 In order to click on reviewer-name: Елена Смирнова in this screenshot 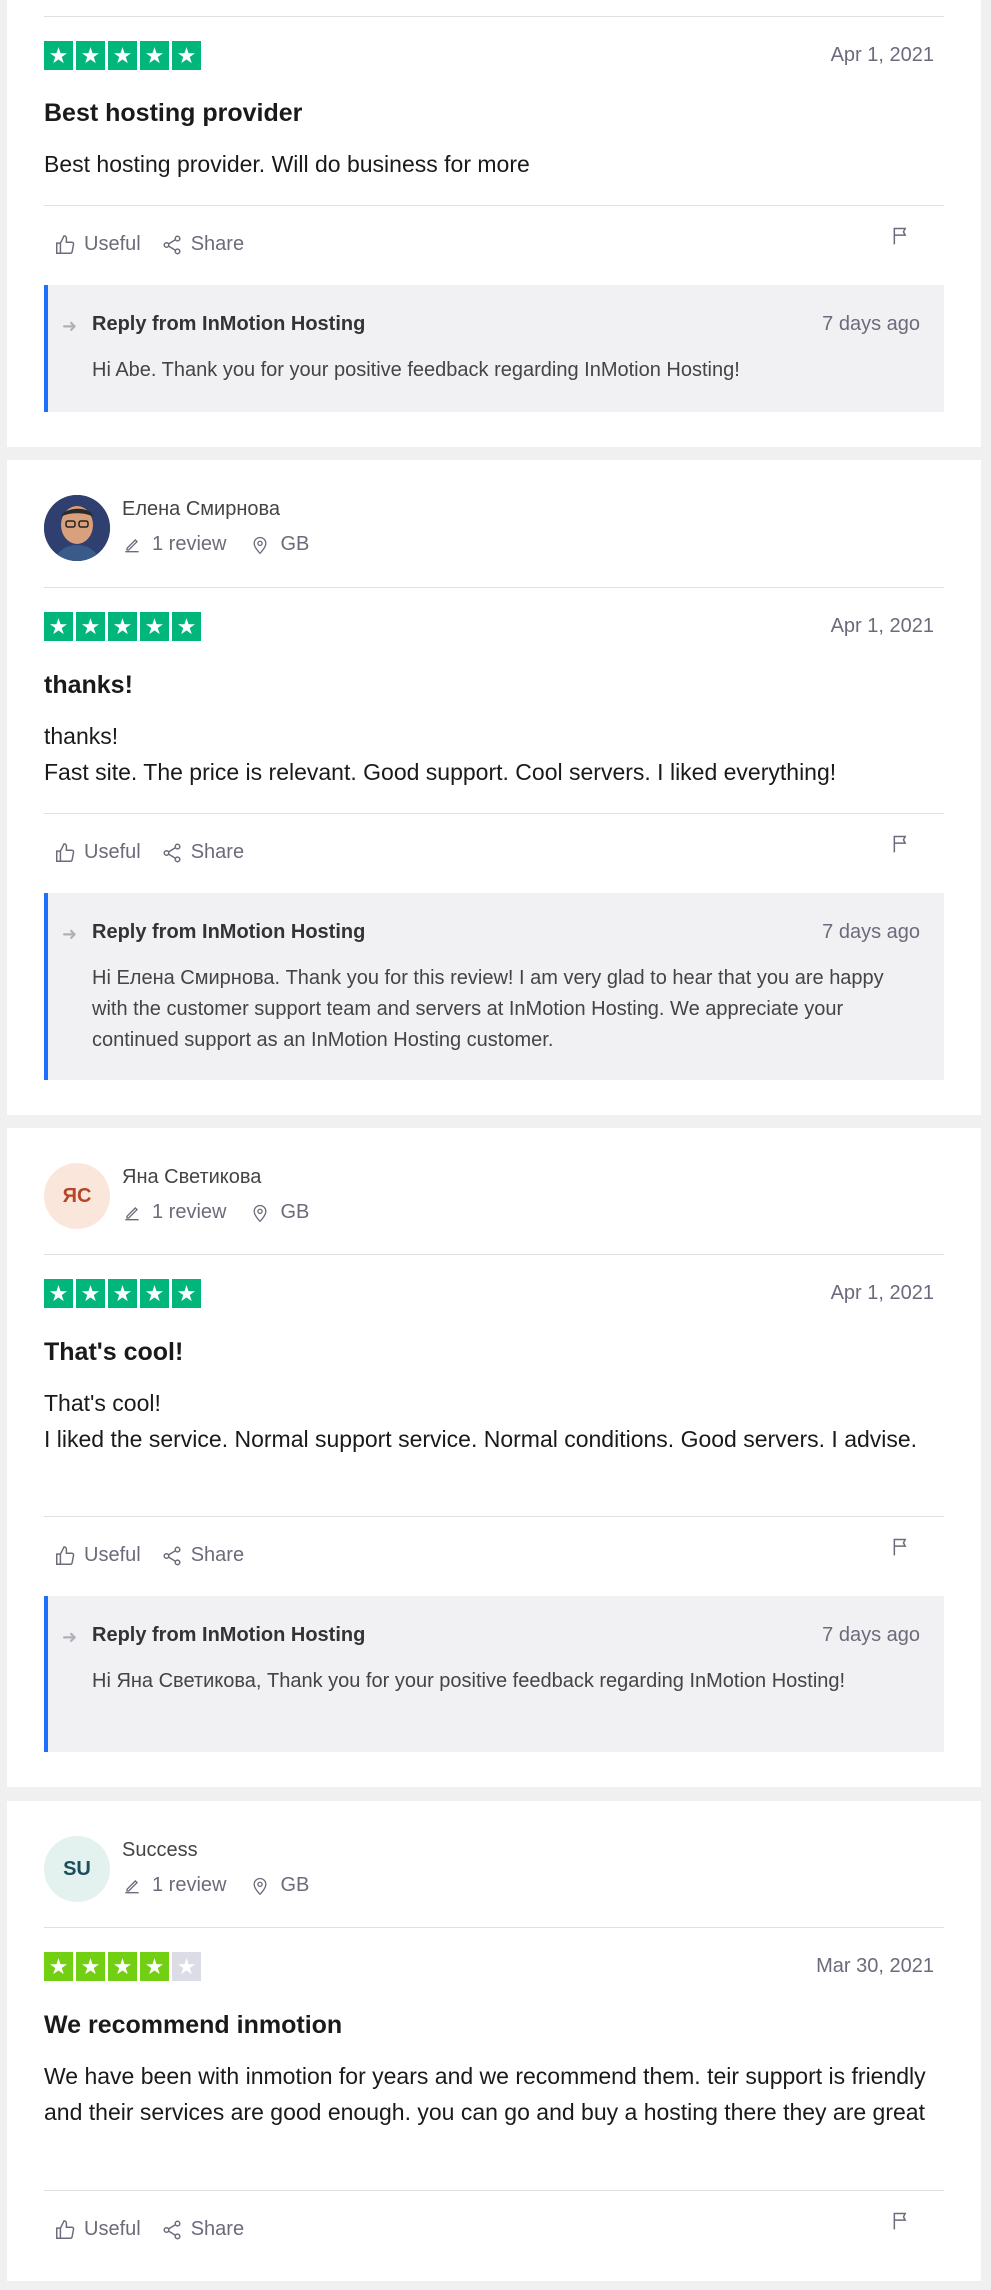, I will do `click(201, 509)`.